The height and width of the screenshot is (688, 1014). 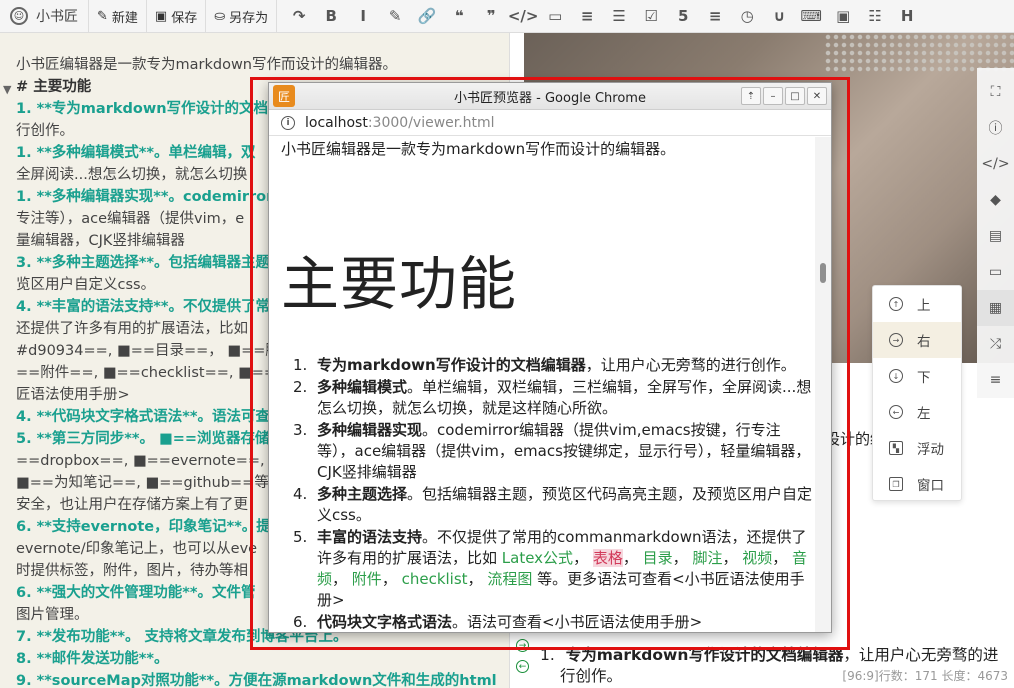 What do you see at coordinates (175, 16) in the screenshot?
I see `save-button: ▣ 保存` at bounding box center [175, 16].